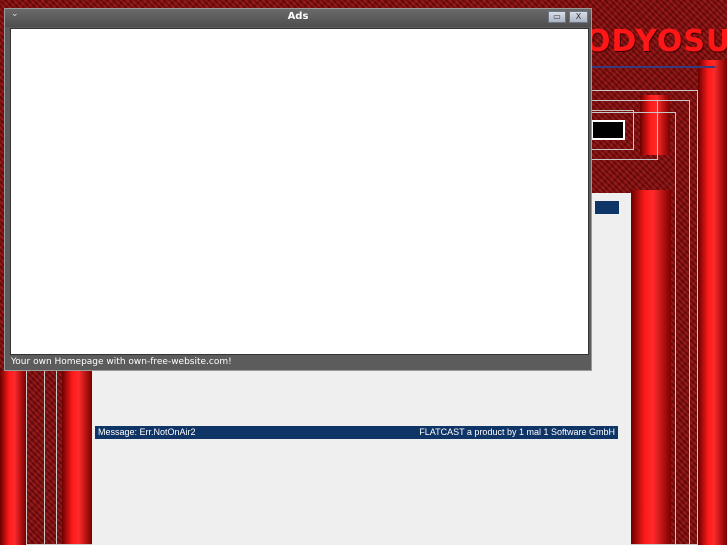 This screenshot has height=545, width=727. I want to click on player-top-bar, so click(607, 207).